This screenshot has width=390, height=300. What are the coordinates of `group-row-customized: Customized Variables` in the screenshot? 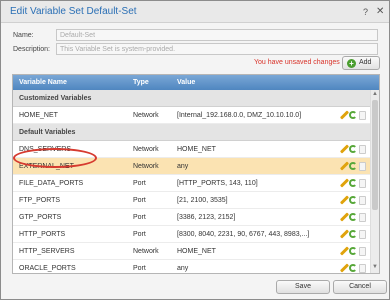 It's located at (191, 98).